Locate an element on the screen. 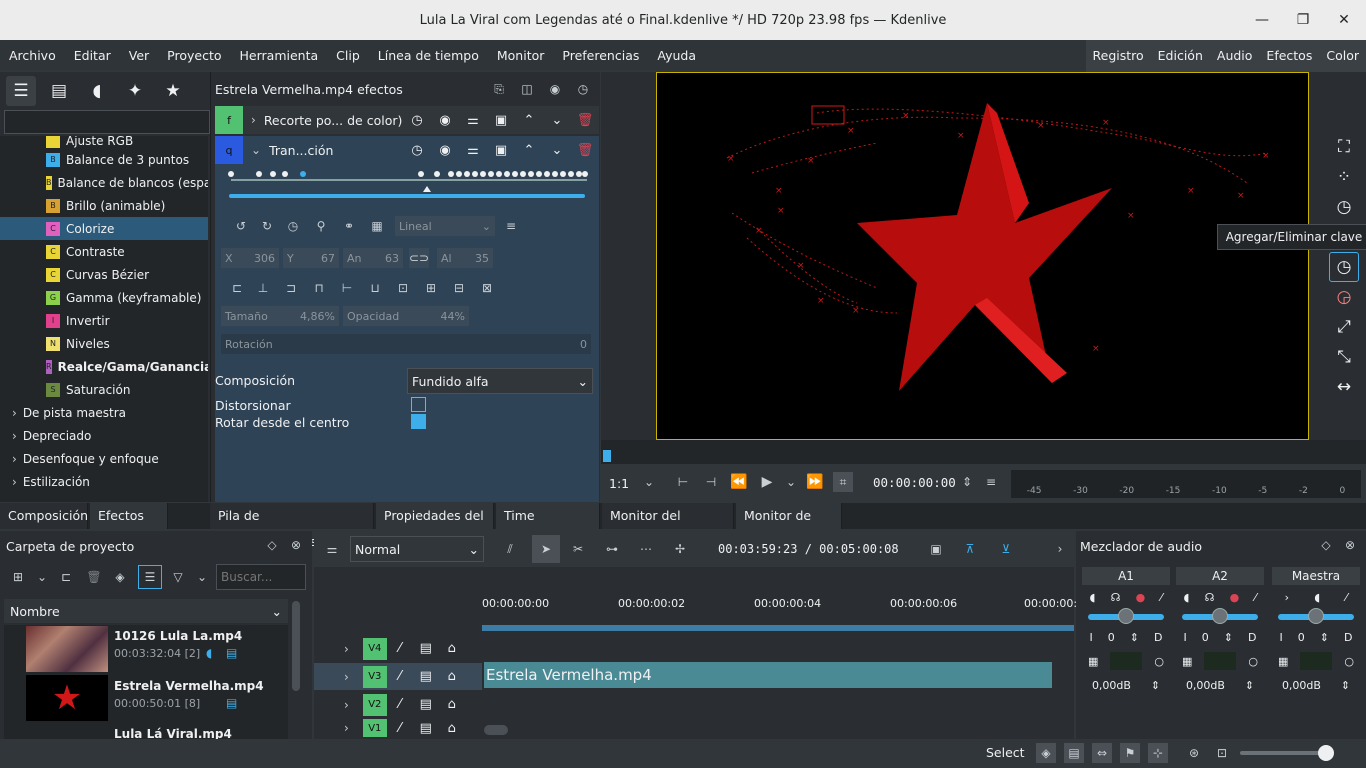 This screenshot has width=1366, height=768. zoom-out-icon: ⤡ is located at coordinates (1344, 357).